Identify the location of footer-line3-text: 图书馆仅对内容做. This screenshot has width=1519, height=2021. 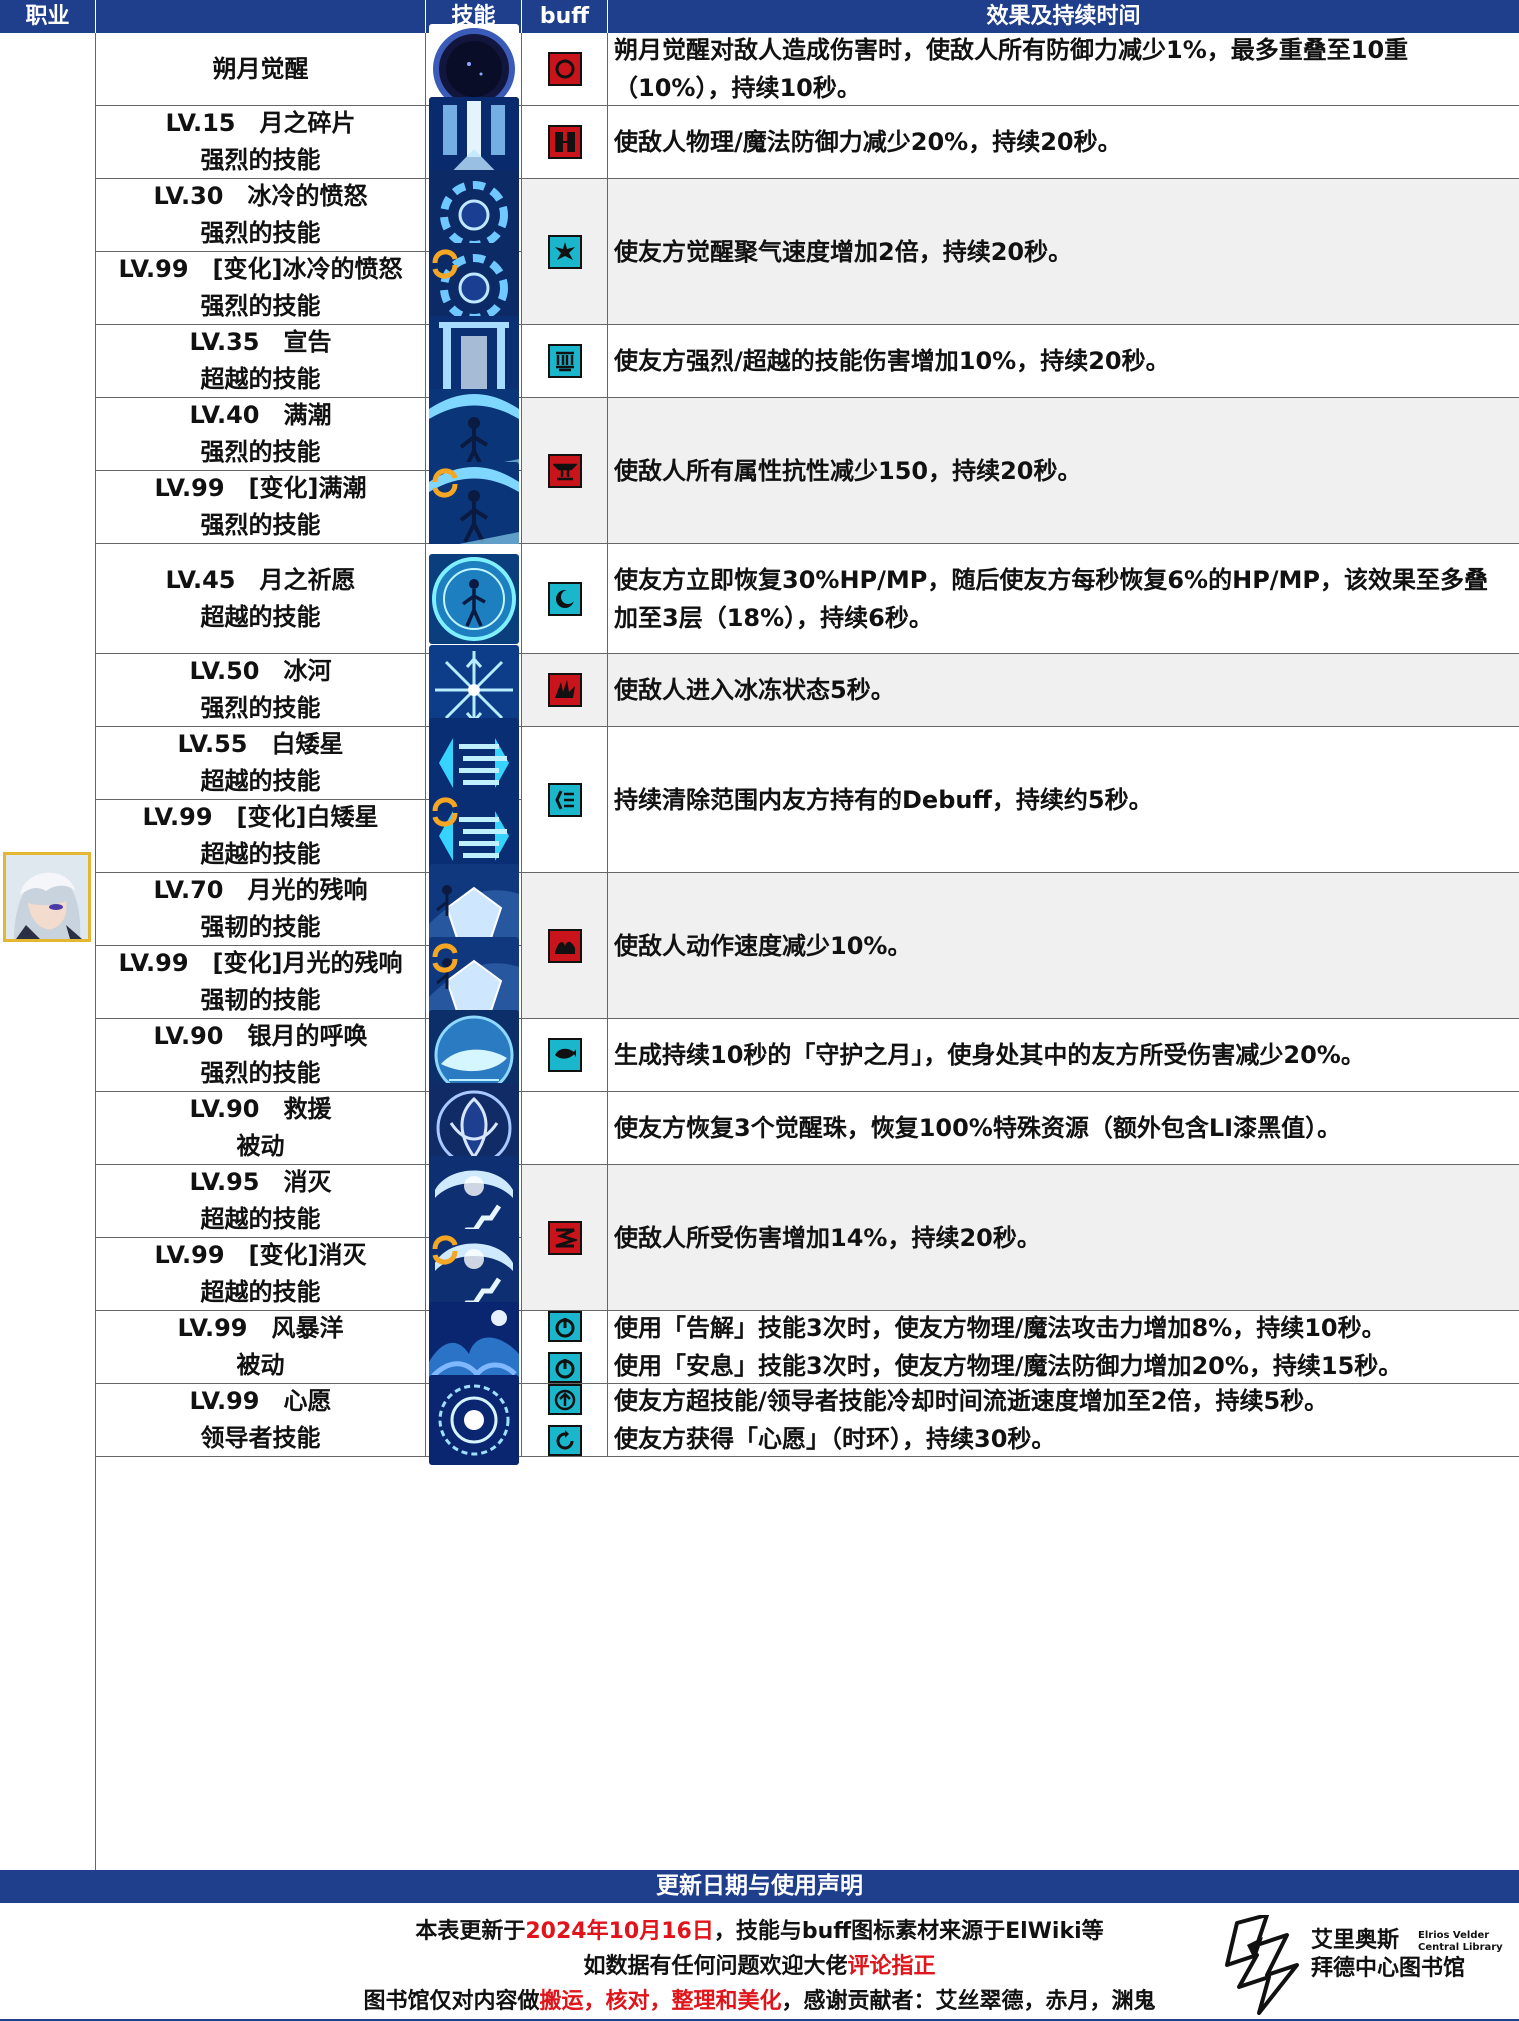
(451, 2001).